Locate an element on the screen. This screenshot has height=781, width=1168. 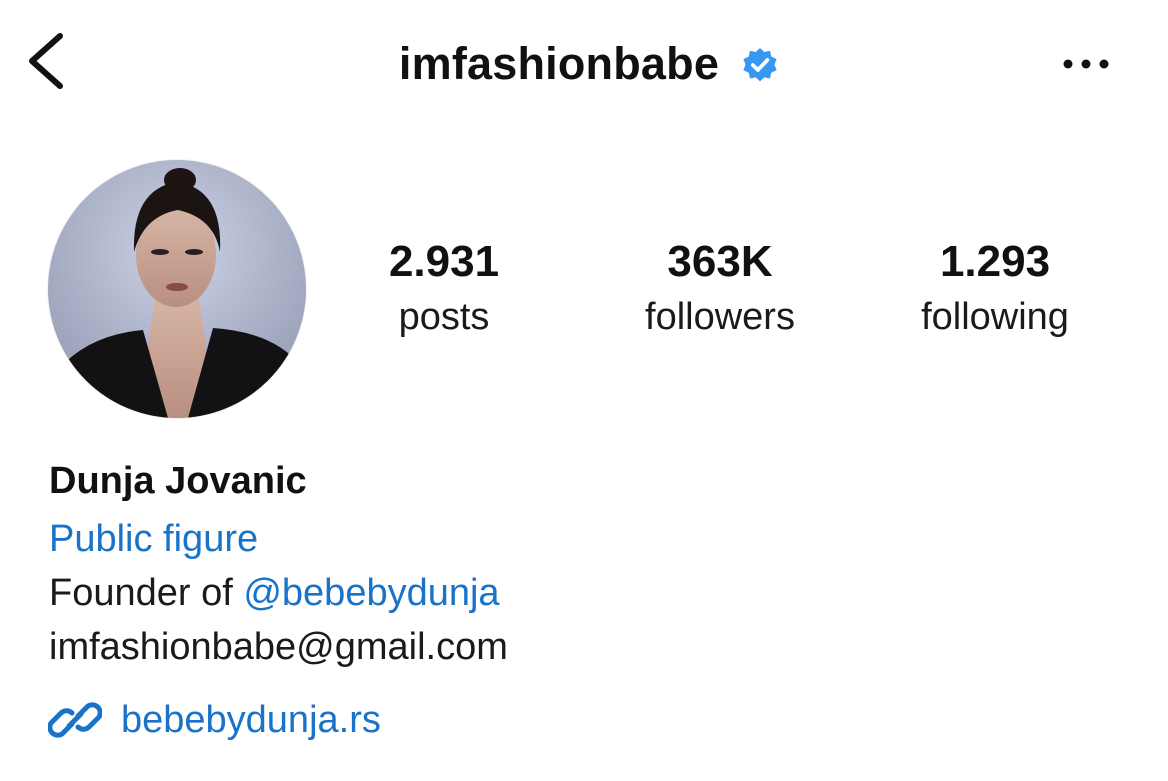
posts-count: 2.931 is located at coordinates (444, 261).